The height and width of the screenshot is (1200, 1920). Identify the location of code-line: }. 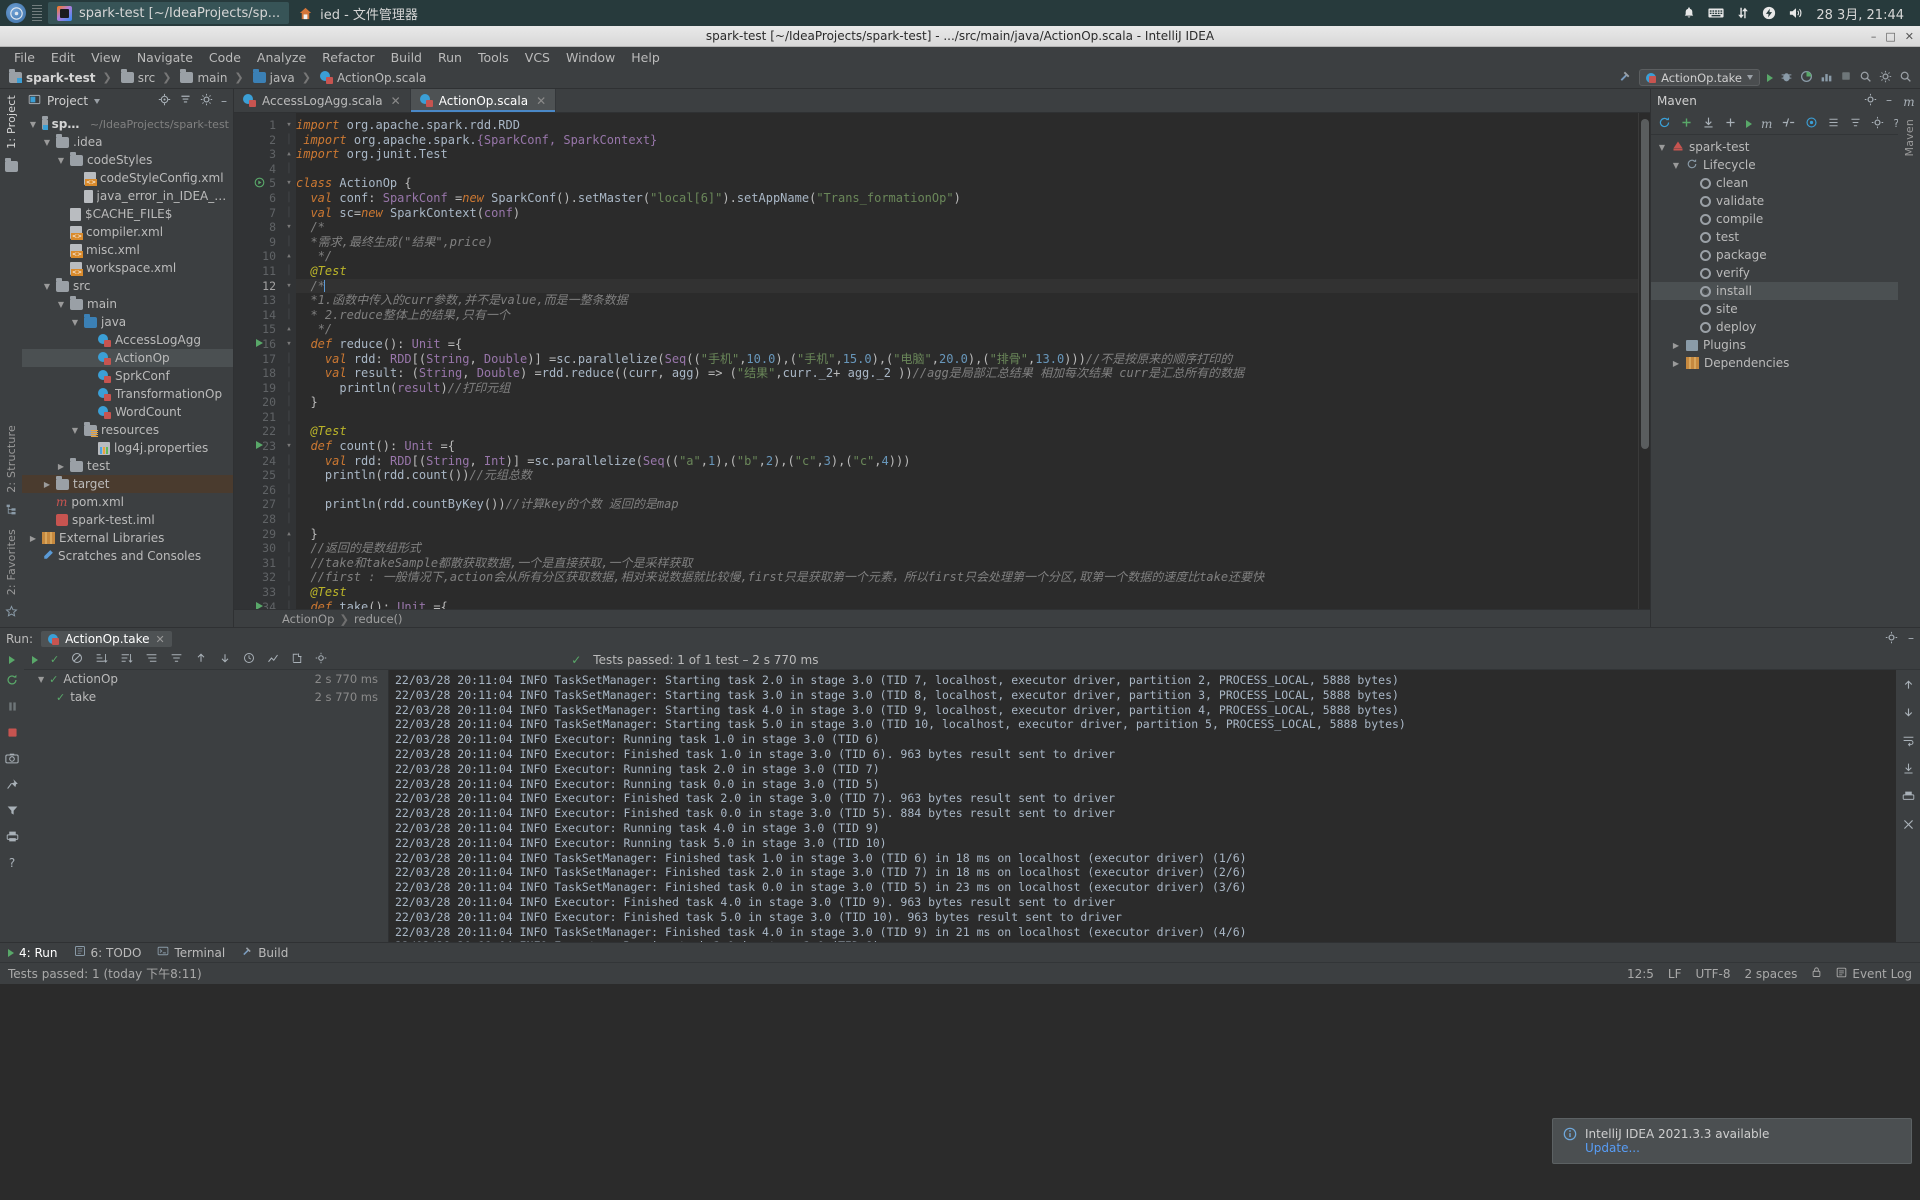
(973, 534).